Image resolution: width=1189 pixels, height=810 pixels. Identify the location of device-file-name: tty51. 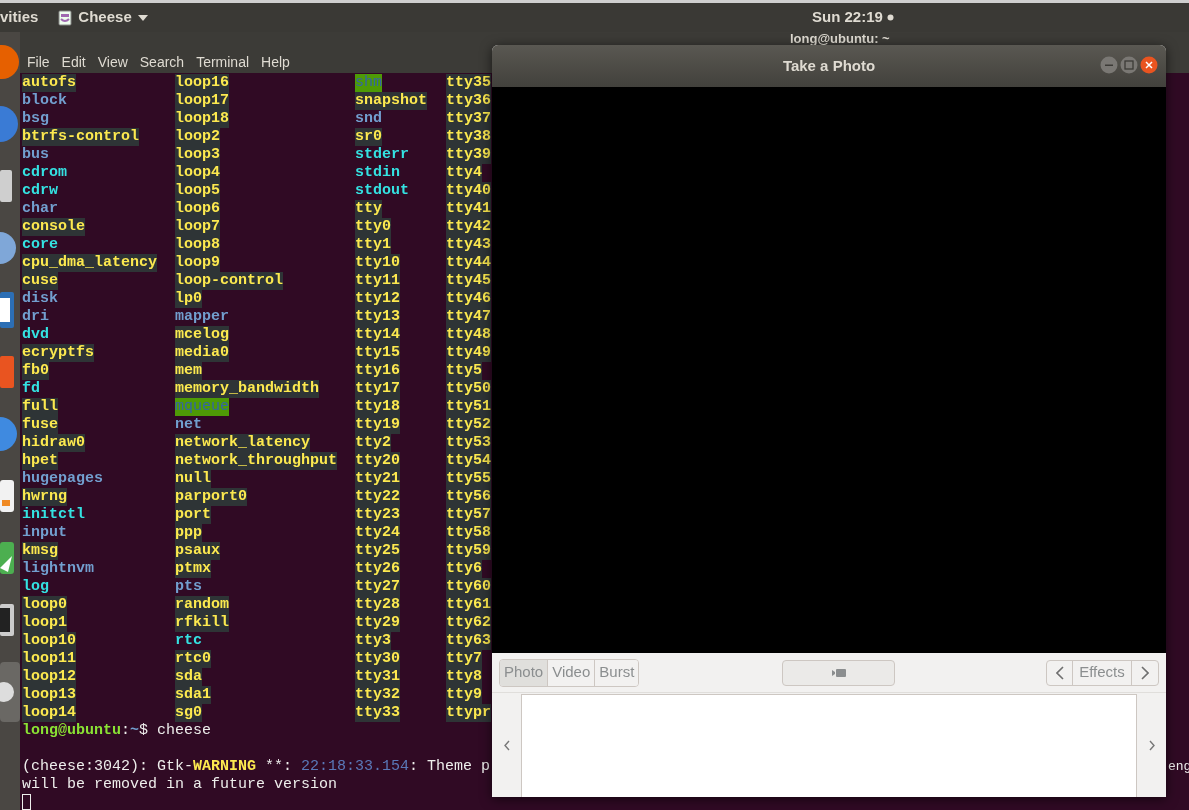
(468, 407).